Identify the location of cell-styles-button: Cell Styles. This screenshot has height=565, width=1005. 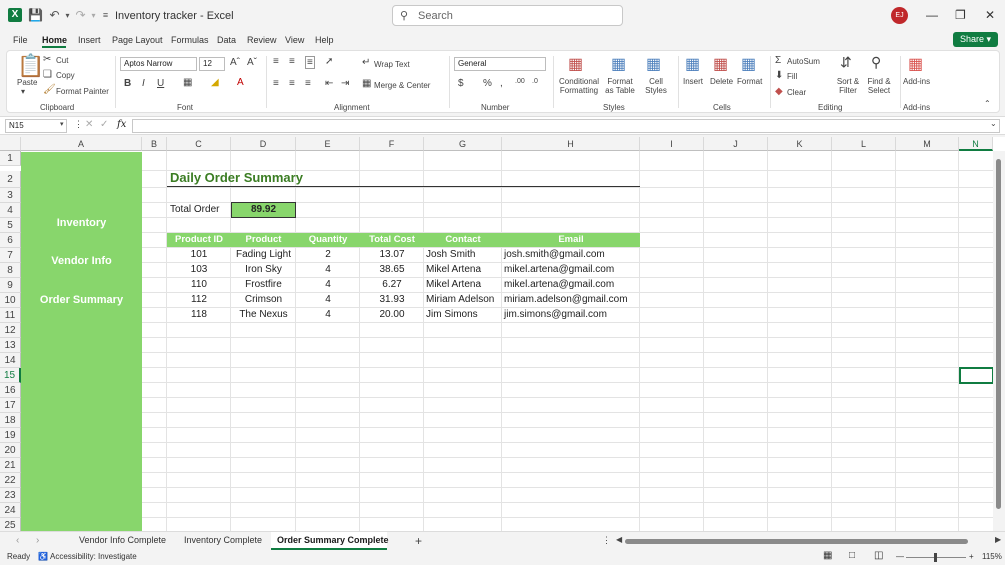
(656, 86).